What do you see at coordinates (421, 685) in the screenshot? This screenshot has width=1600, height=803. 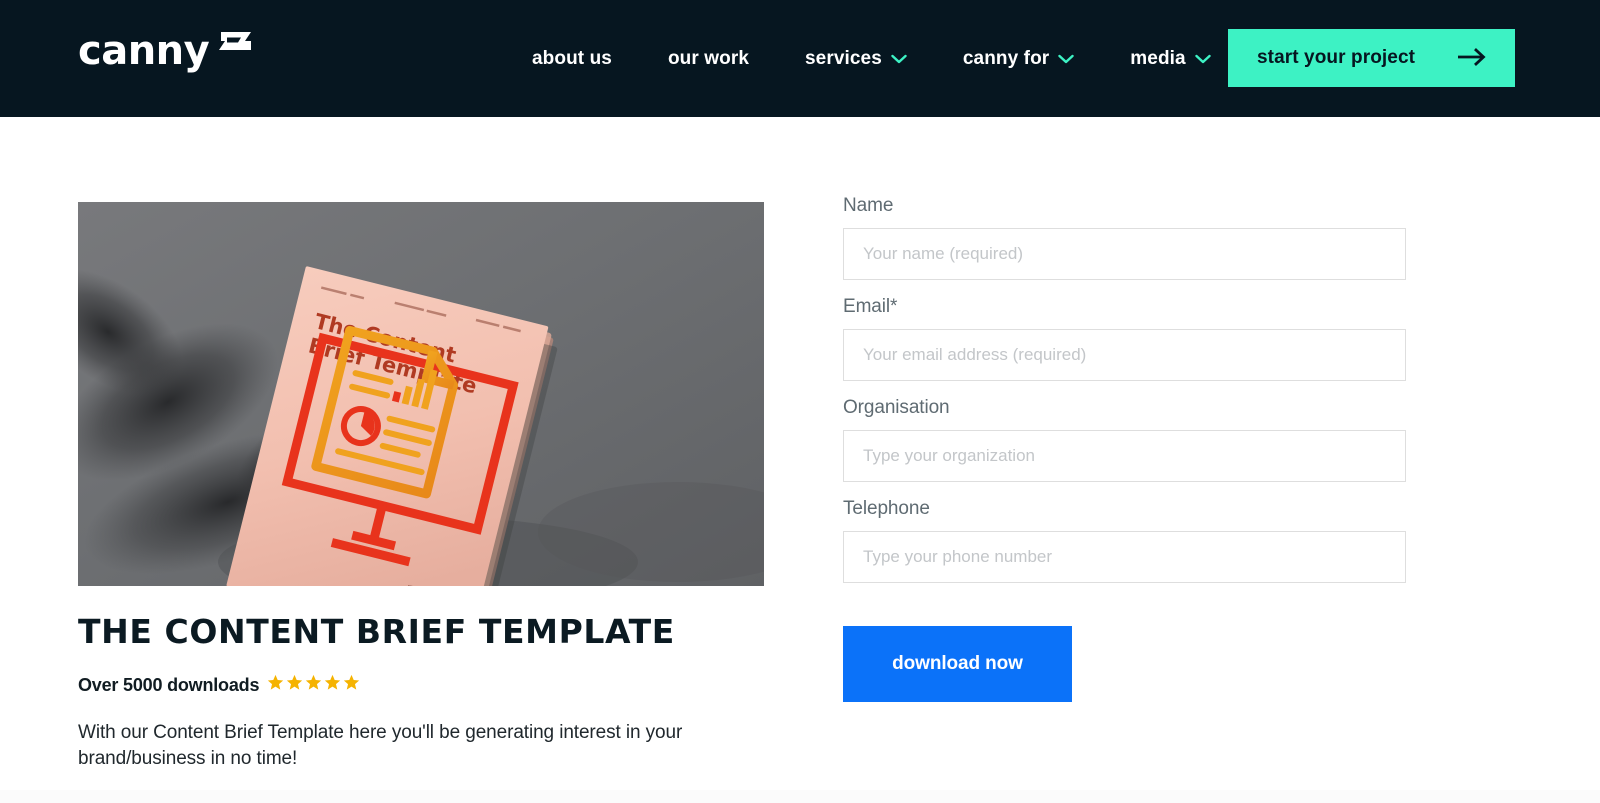 I see `downloads-rating: Over 5000 downloads` at bounding box center [421, 685].